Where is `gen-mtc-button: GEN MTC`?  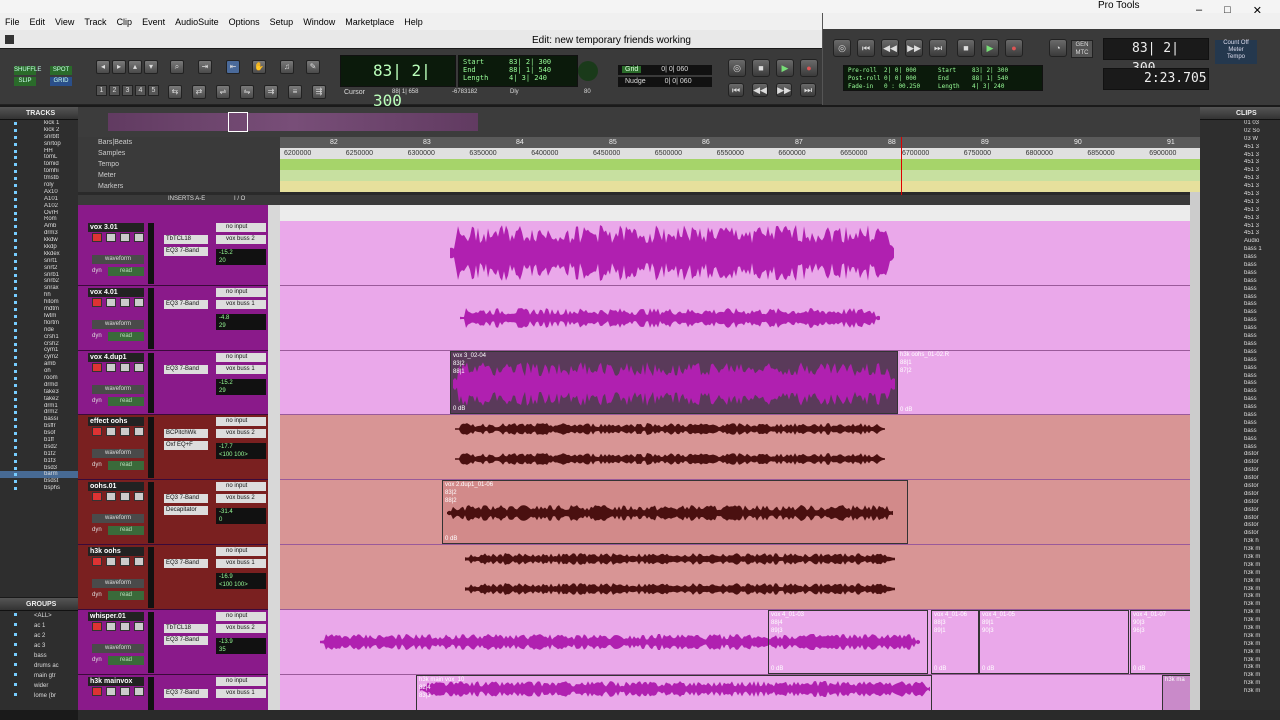
gen-mtc-button: GEN MTC is located at coordinates (1082, 49).